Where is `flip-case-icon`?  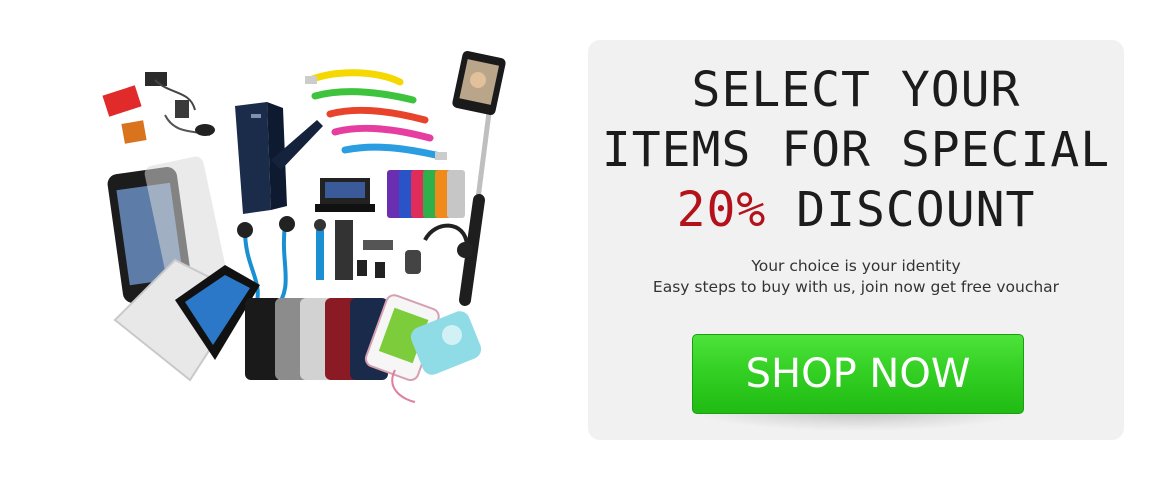 flip-case-icon is located at coordinates (279, 158).